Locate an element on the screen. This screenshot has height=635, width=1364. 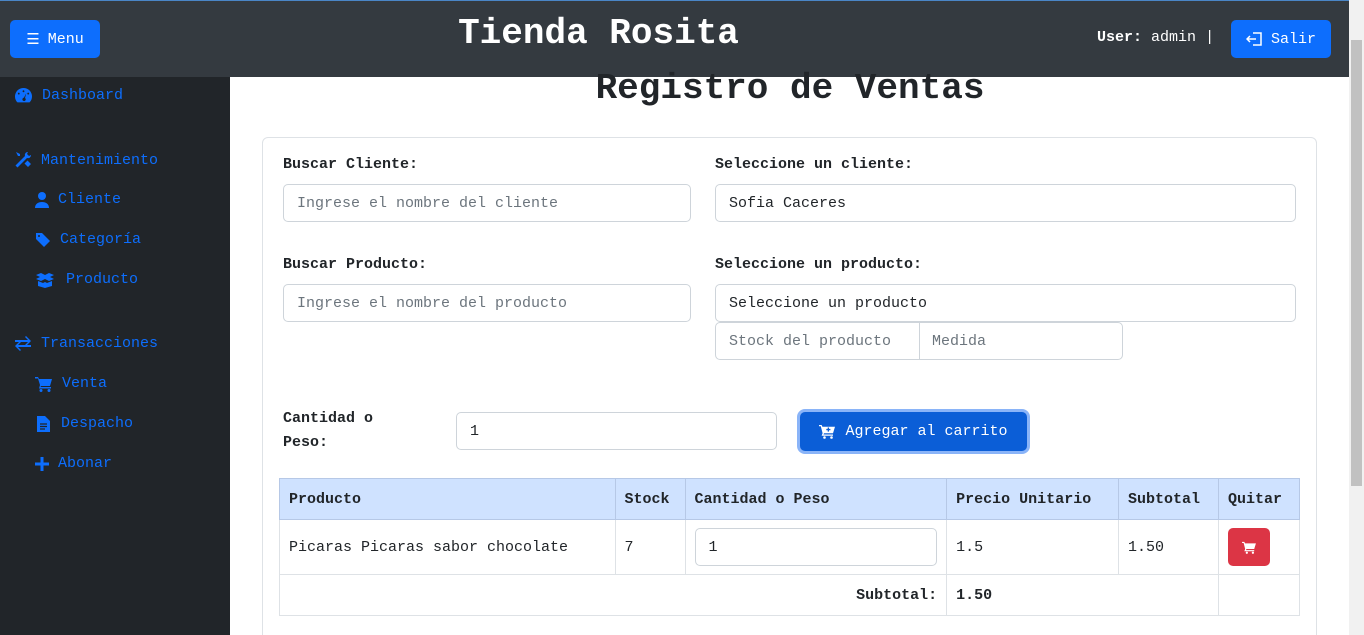
sidebar-item-transacciones: Transacciones is located at coordinates (86, 343).